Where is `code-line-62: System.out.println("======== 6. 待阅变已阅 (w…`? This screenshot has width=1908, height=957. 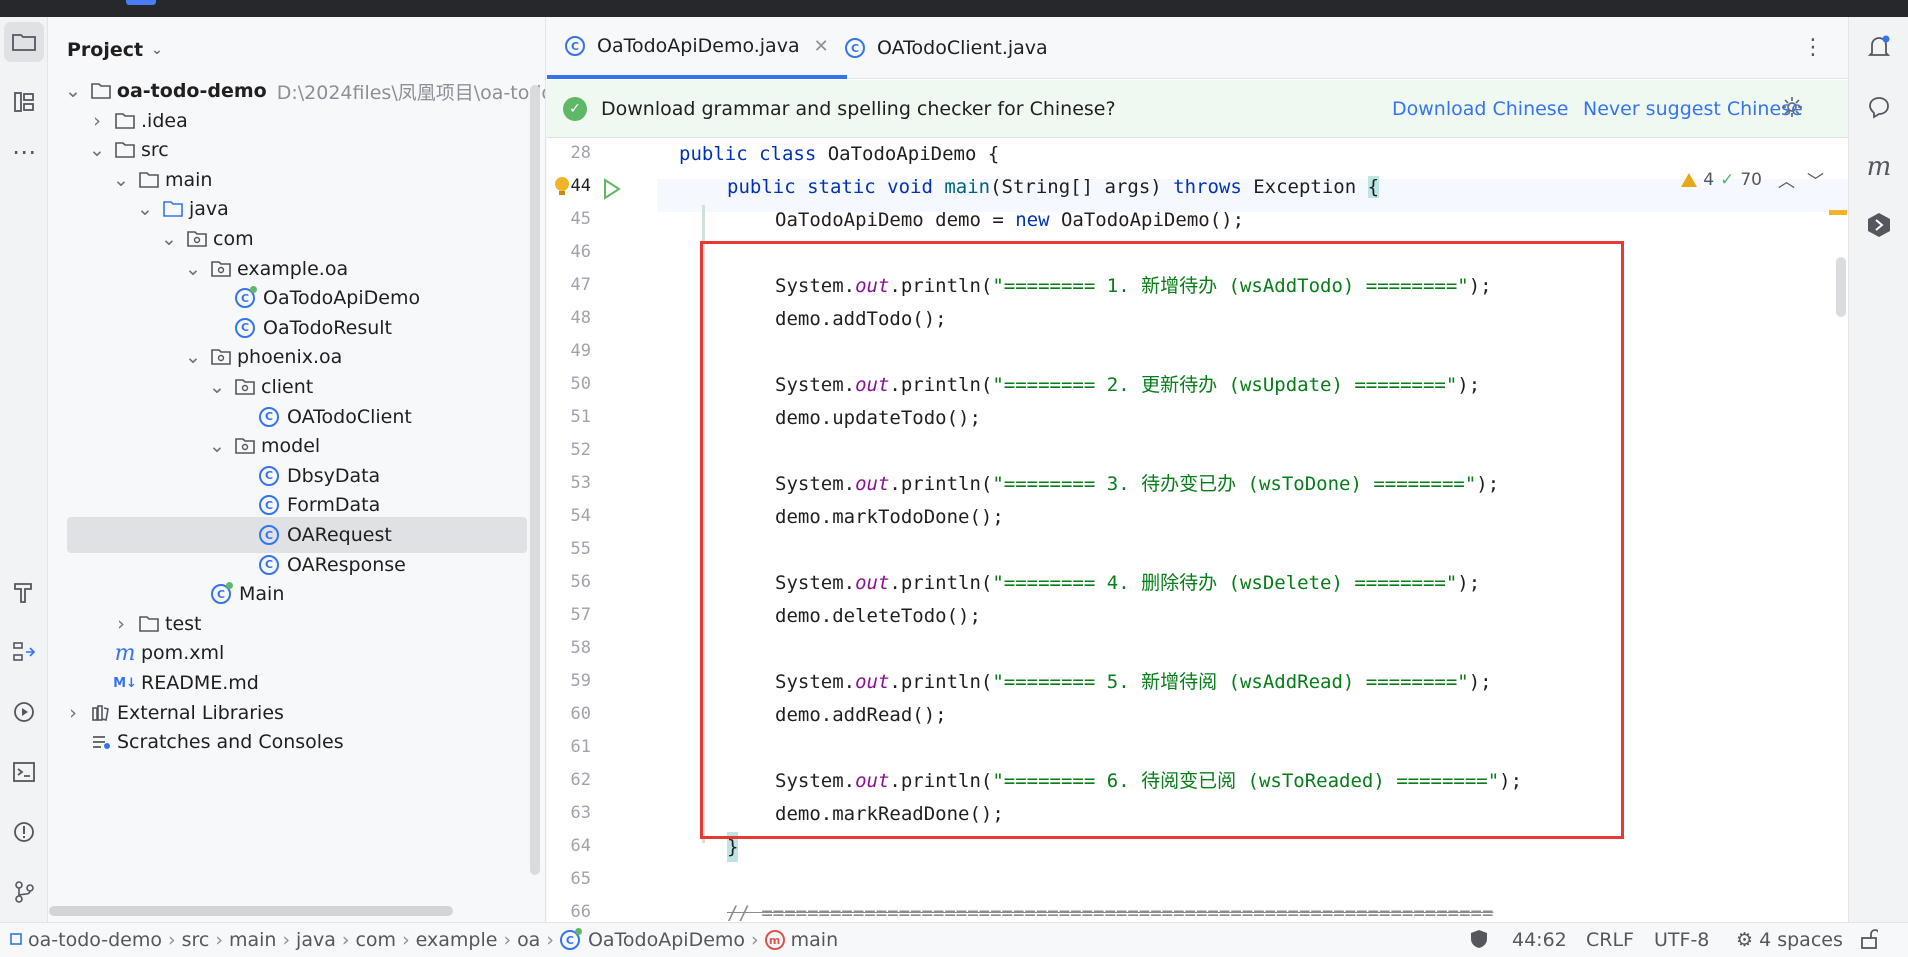
code-line-62: System.out.println("======== 6. 待阅变已阅 (w… is located at coordinates (1149, 781).